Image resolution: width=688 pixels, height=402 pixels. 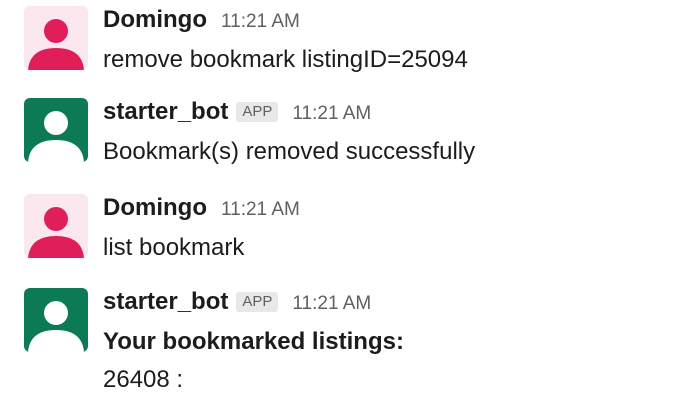 I want to click on message-text: remove bookmark listingID=25094, so click(x=285, y=59).